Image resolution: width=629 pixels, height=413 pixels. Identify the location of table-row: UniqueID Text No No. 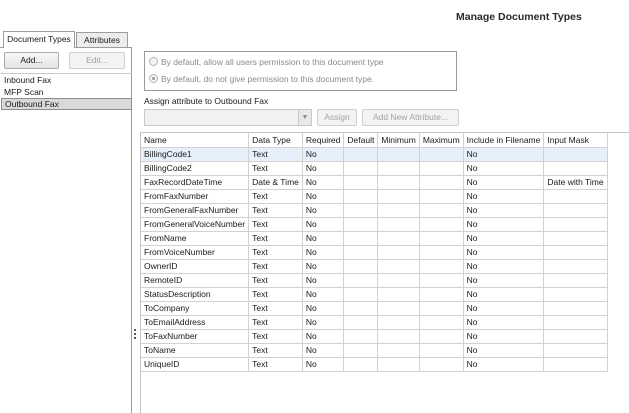
(374, 364).